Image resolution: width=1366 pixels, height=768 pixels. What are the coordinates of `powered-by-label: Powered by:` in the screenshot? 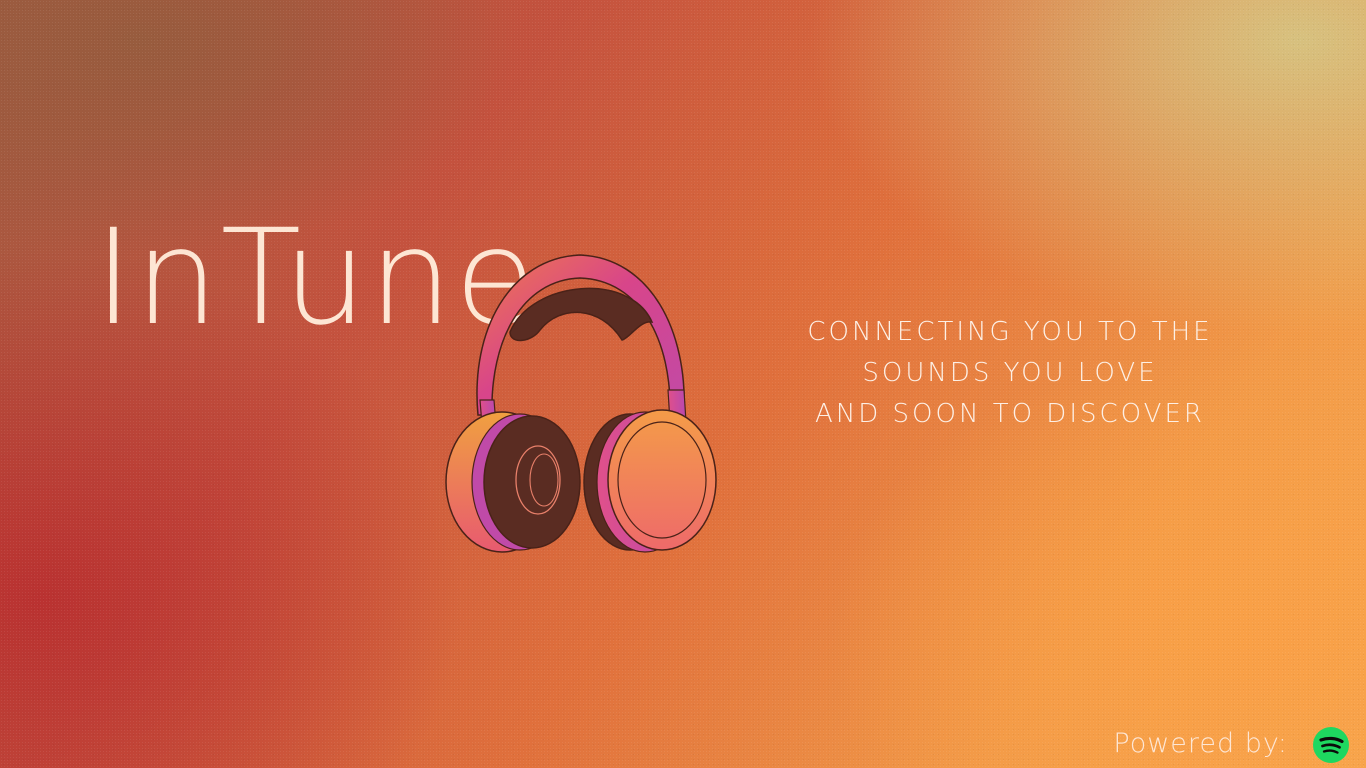 It's located at (1200, 743).